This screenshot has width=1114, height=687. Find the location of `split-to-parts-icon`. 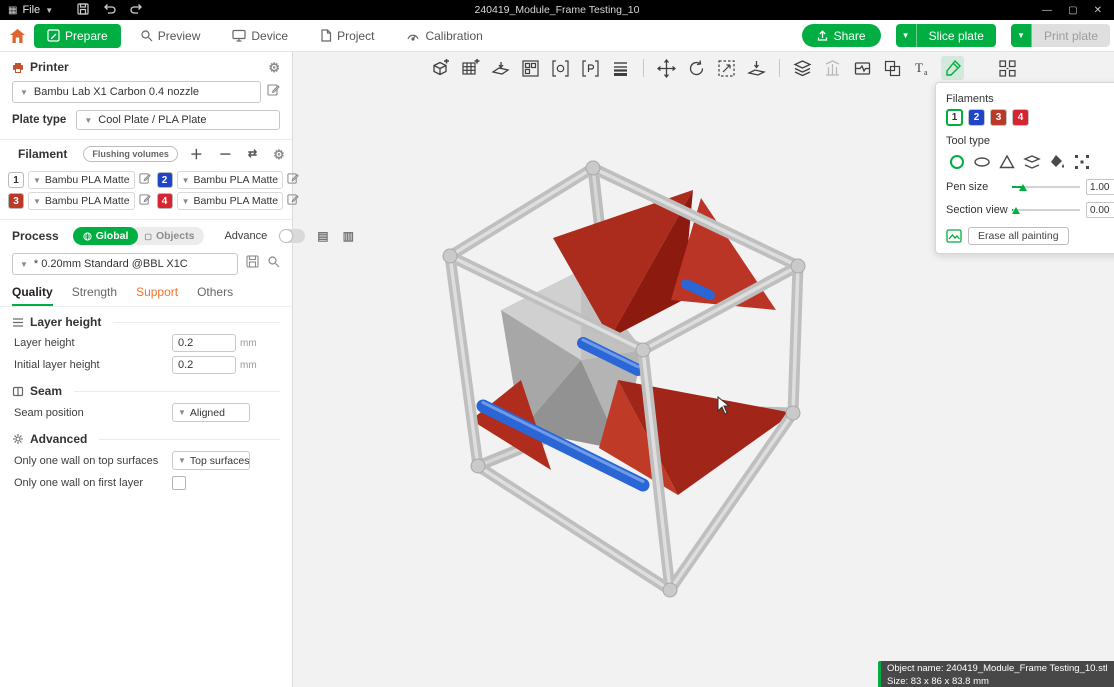

split-to-parts-icon is located at coordinates (590, 68).